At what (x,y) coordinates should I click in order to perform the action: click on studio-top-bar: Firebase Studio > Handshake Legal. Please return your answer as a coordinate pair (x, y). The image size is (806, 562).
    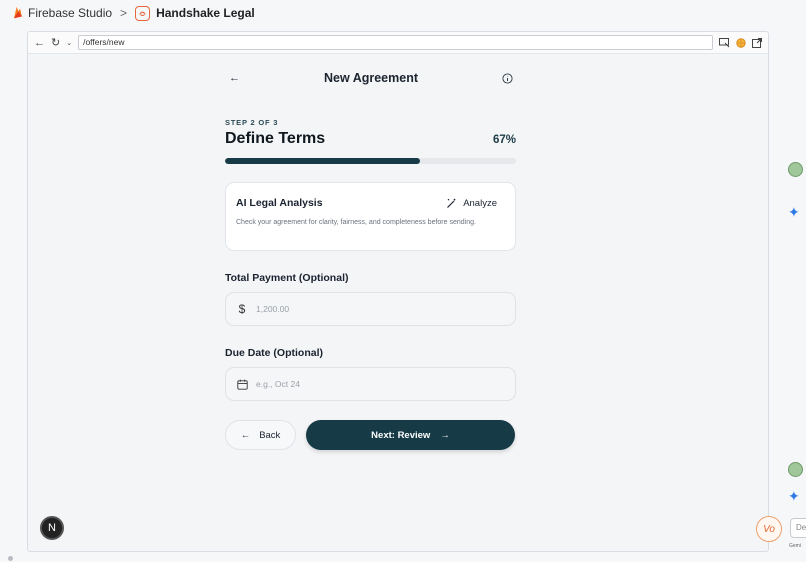
    Looking at the image, I should click on (403, 13).